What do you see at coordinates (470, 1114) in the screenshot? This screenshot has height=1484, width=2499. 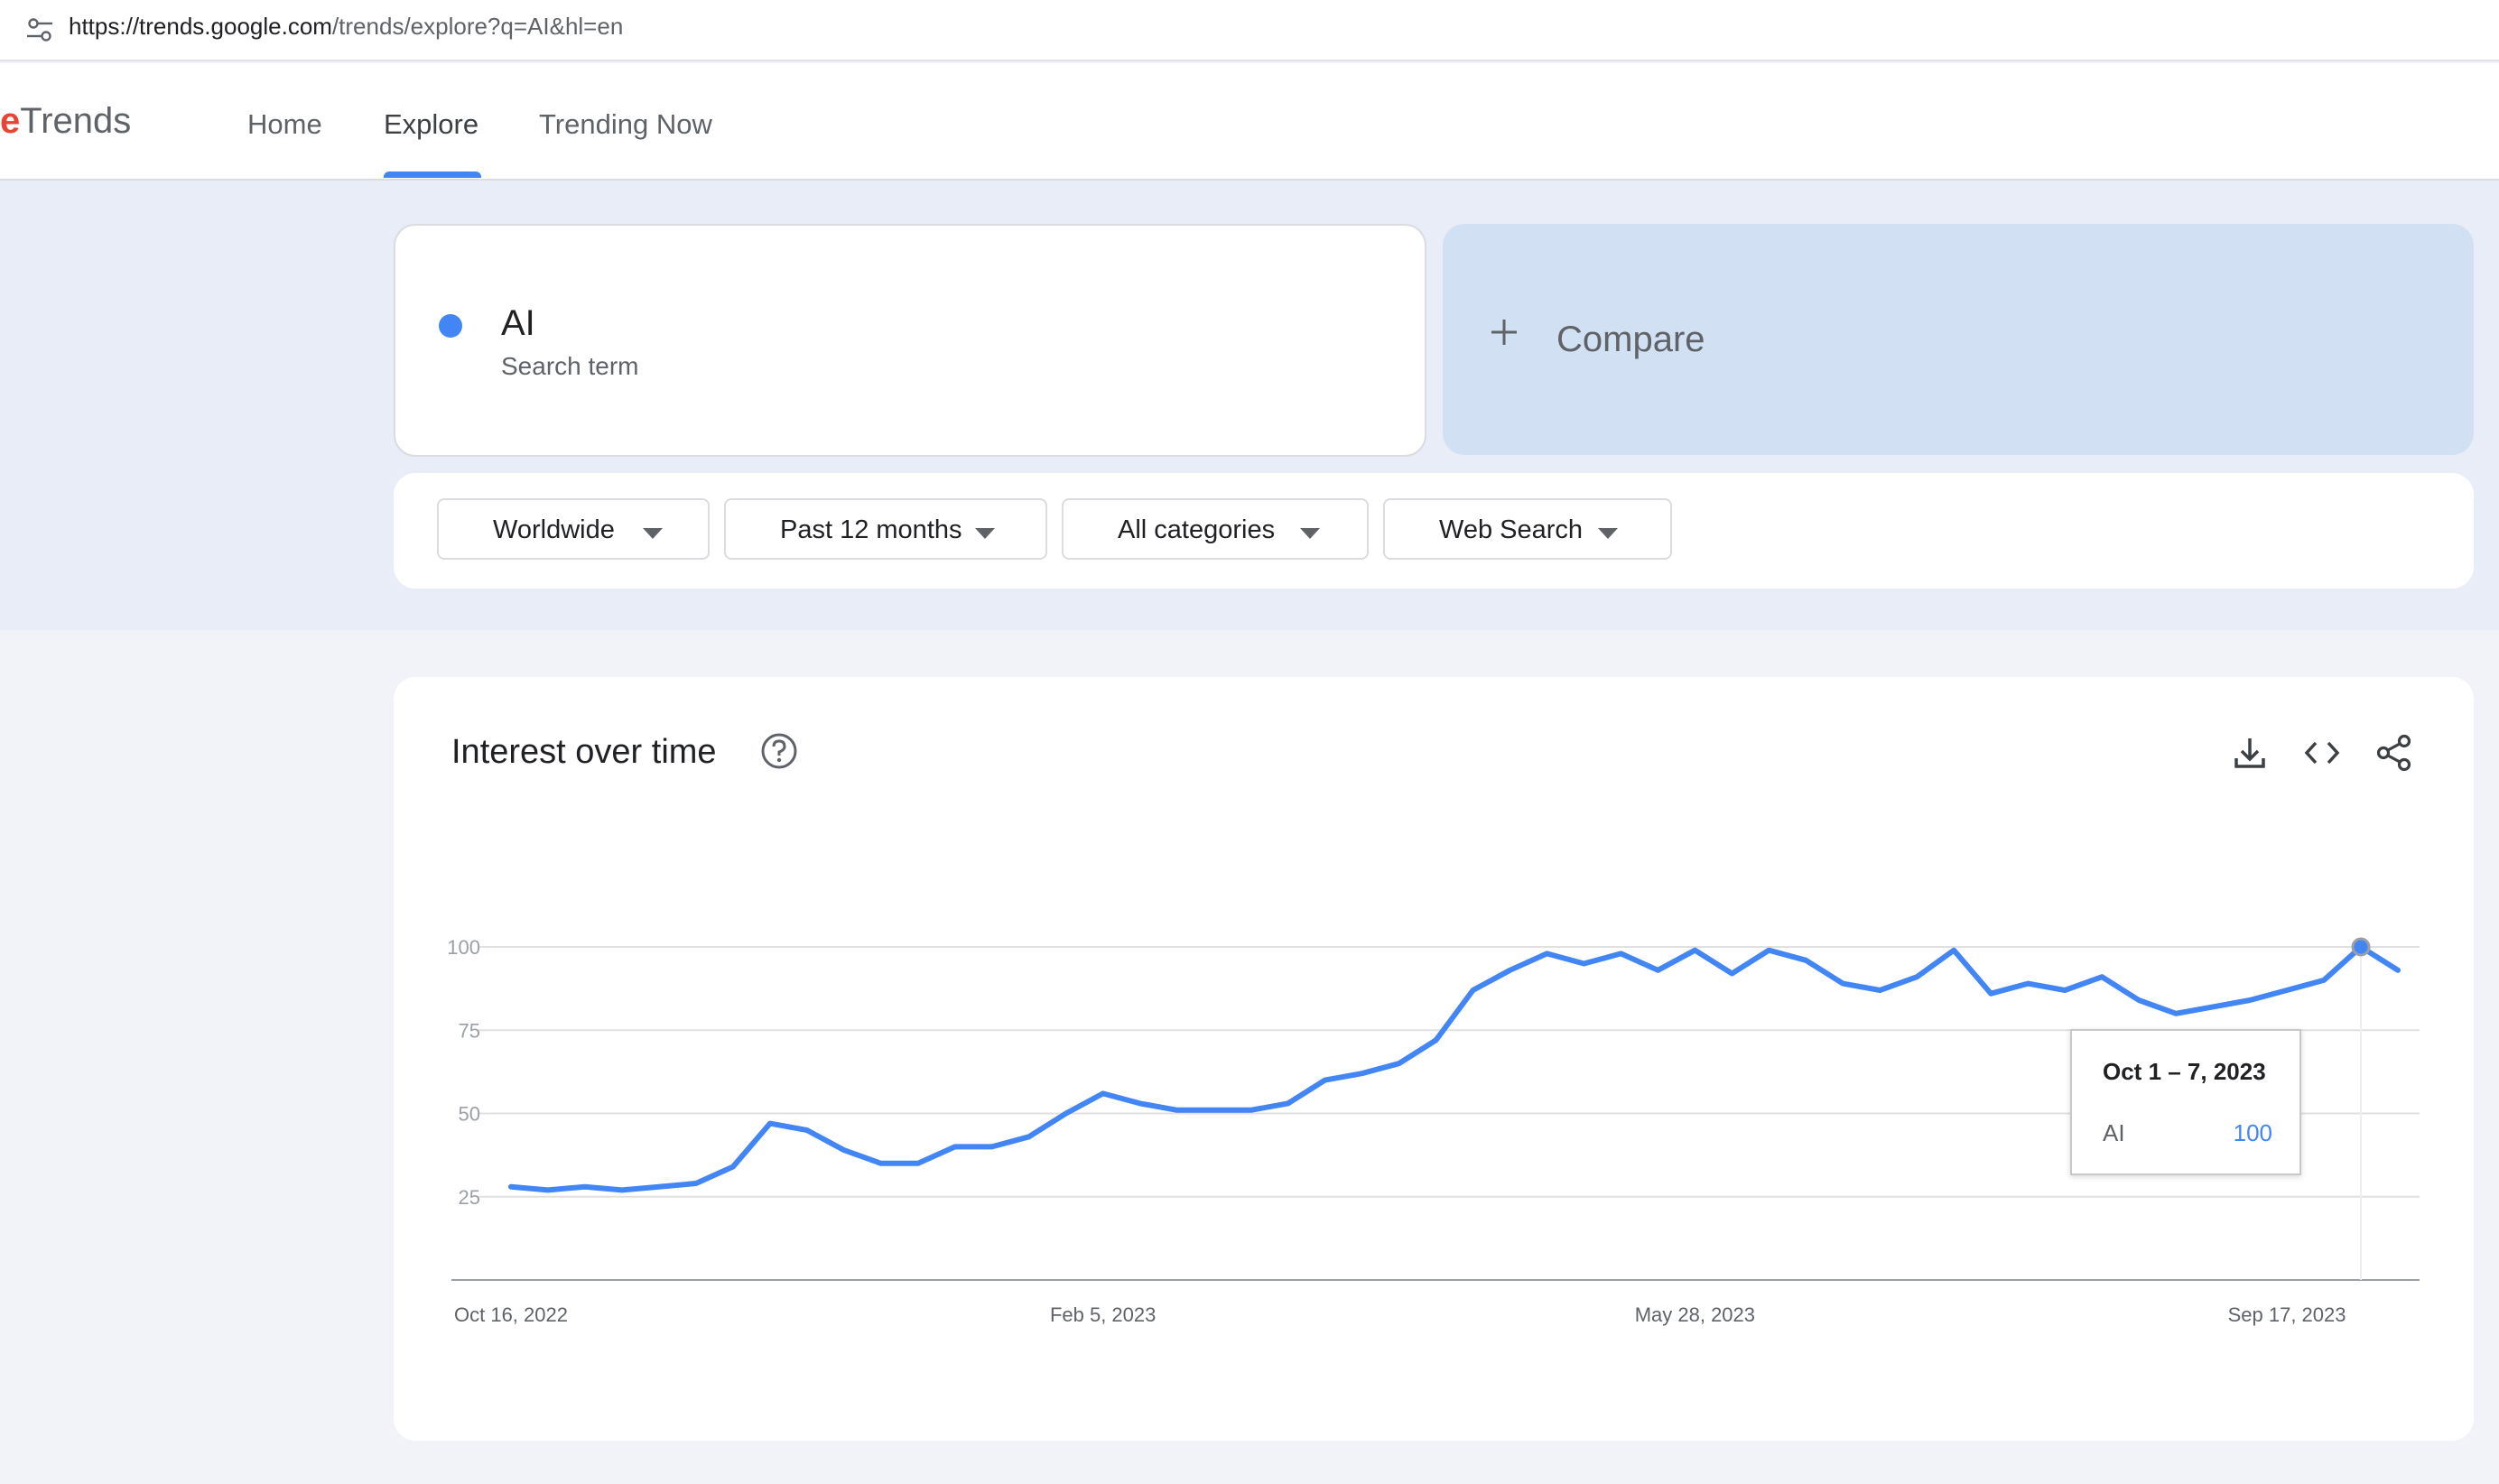 I see `y-tick-label: 50` at bounding box center [470, 1114].